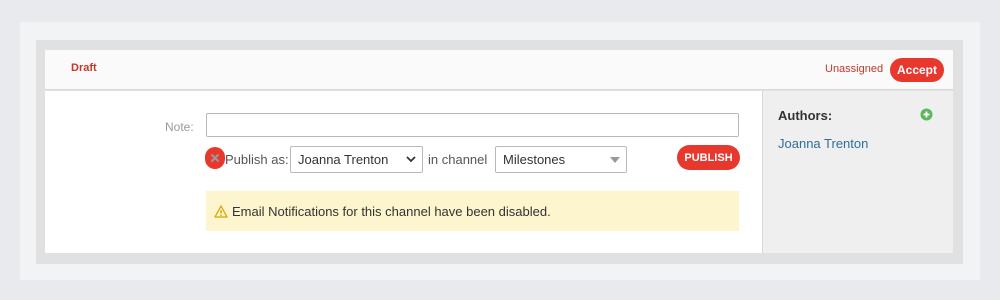  I want to click on status-label: Draft, so click(84, 68).